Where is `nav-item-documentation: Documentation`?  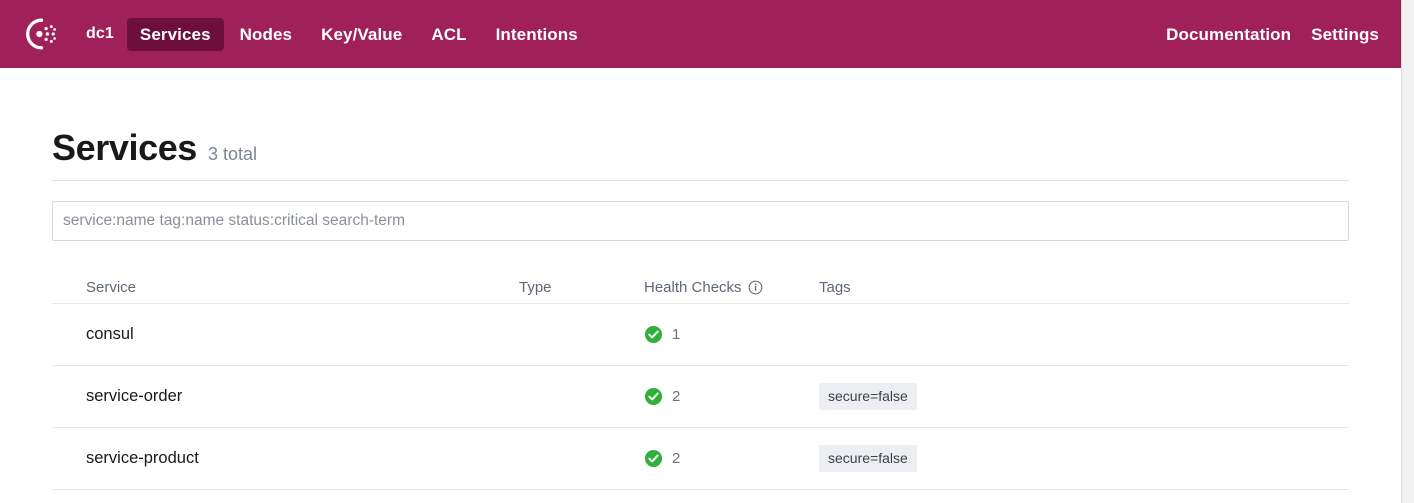 nav-item-documentation: Documentation is located at coordinates (1228, 34).